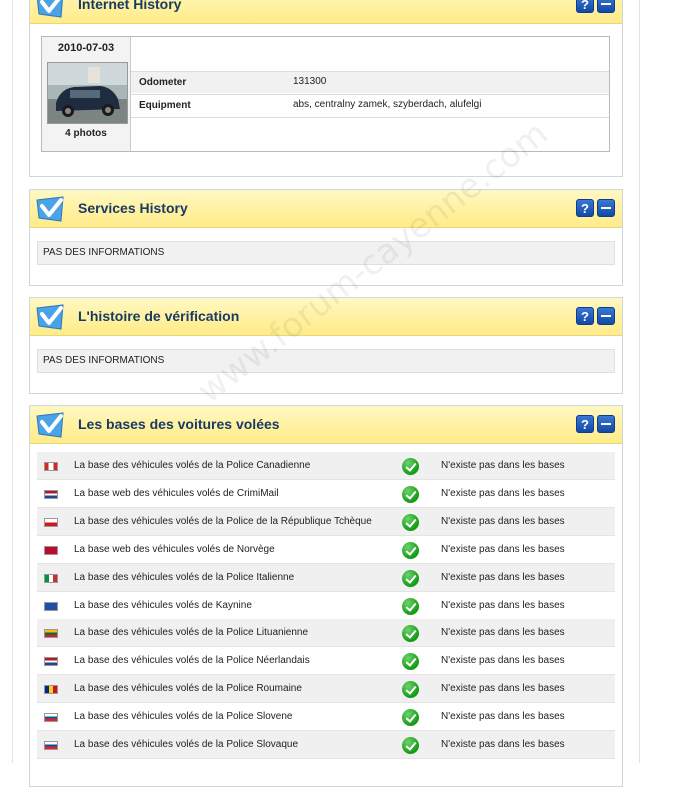 The height and width of the screenshot is (787, 685). I want to click on equipment-label: Equipment, so click(165, 105).